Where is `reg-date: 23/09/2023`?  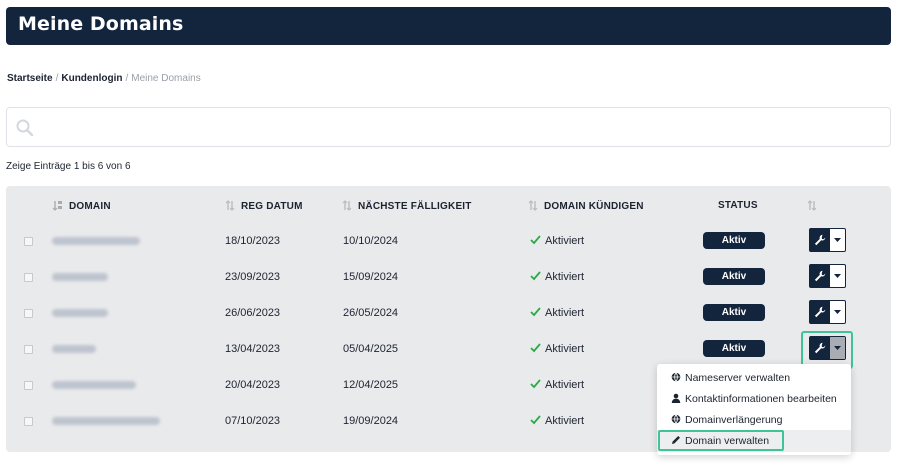 reg-date: 23/09/2023 is located at coordinates (253, 277).